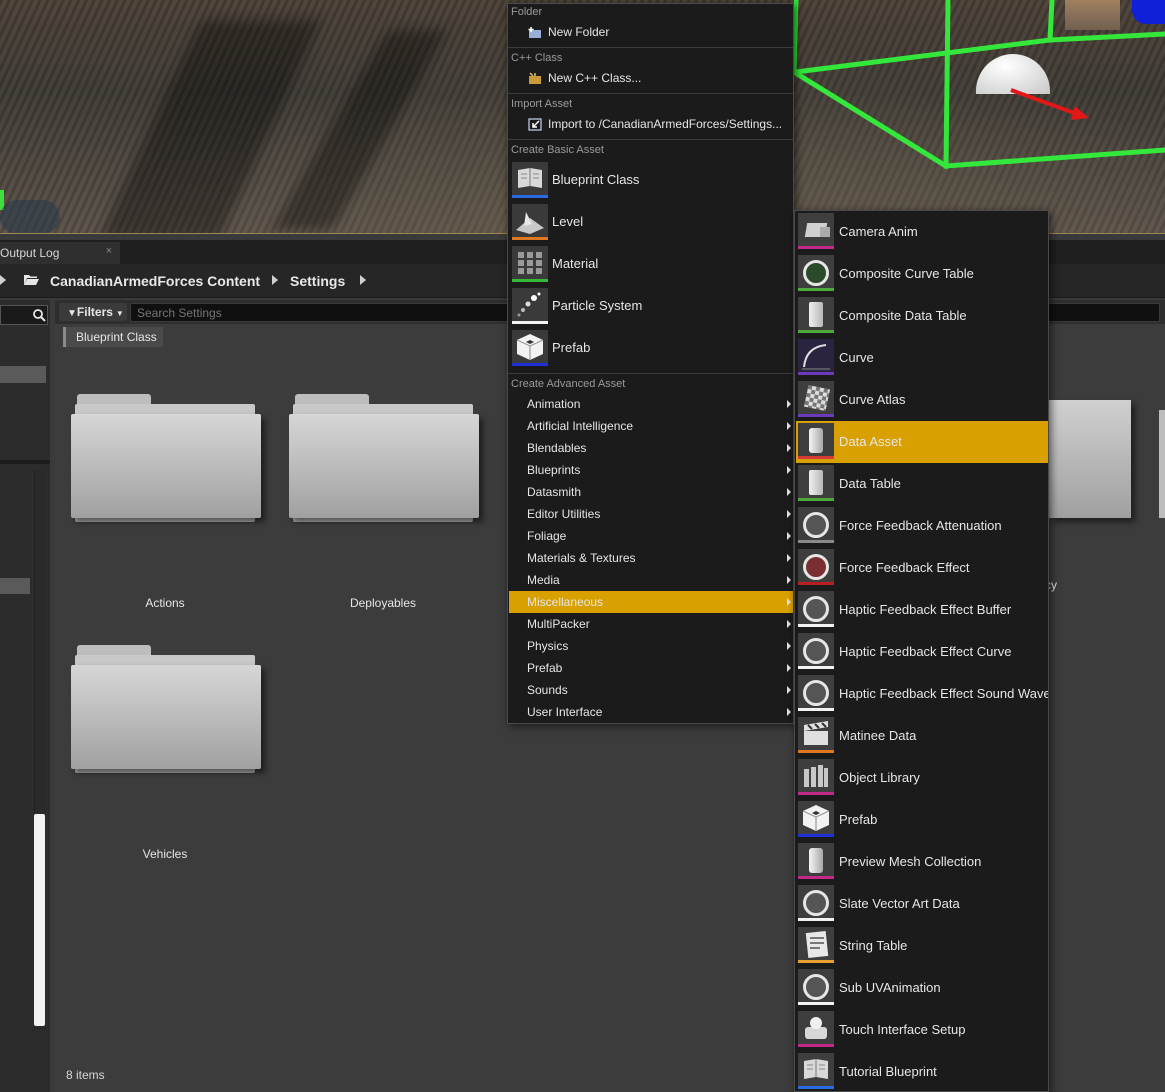  Describe the element at coordinates (155, 281) in the screenshot. I see `breadcrumb-root: CanadianArmedForces Content` at that location.